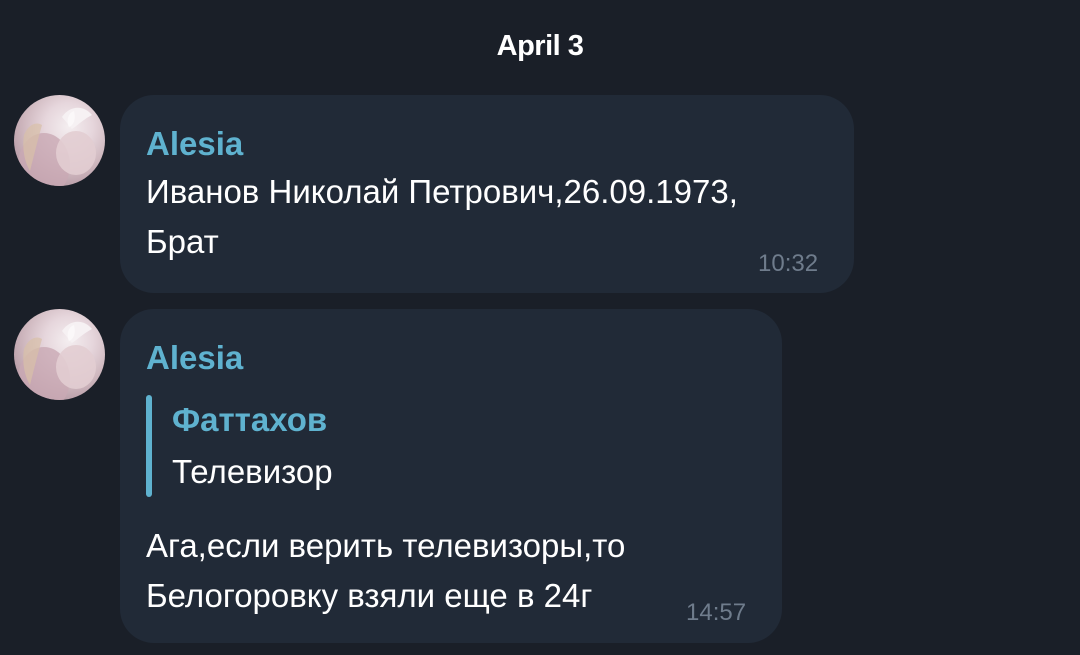 Image resolution: width=1080 pixels, height=655 pixels. What do you see at coordinates (442, 191) in the screenshot?
I see `message-text-line: Иванов Николай Петрович,26.09.1973,` at bounding box center [442, 191].